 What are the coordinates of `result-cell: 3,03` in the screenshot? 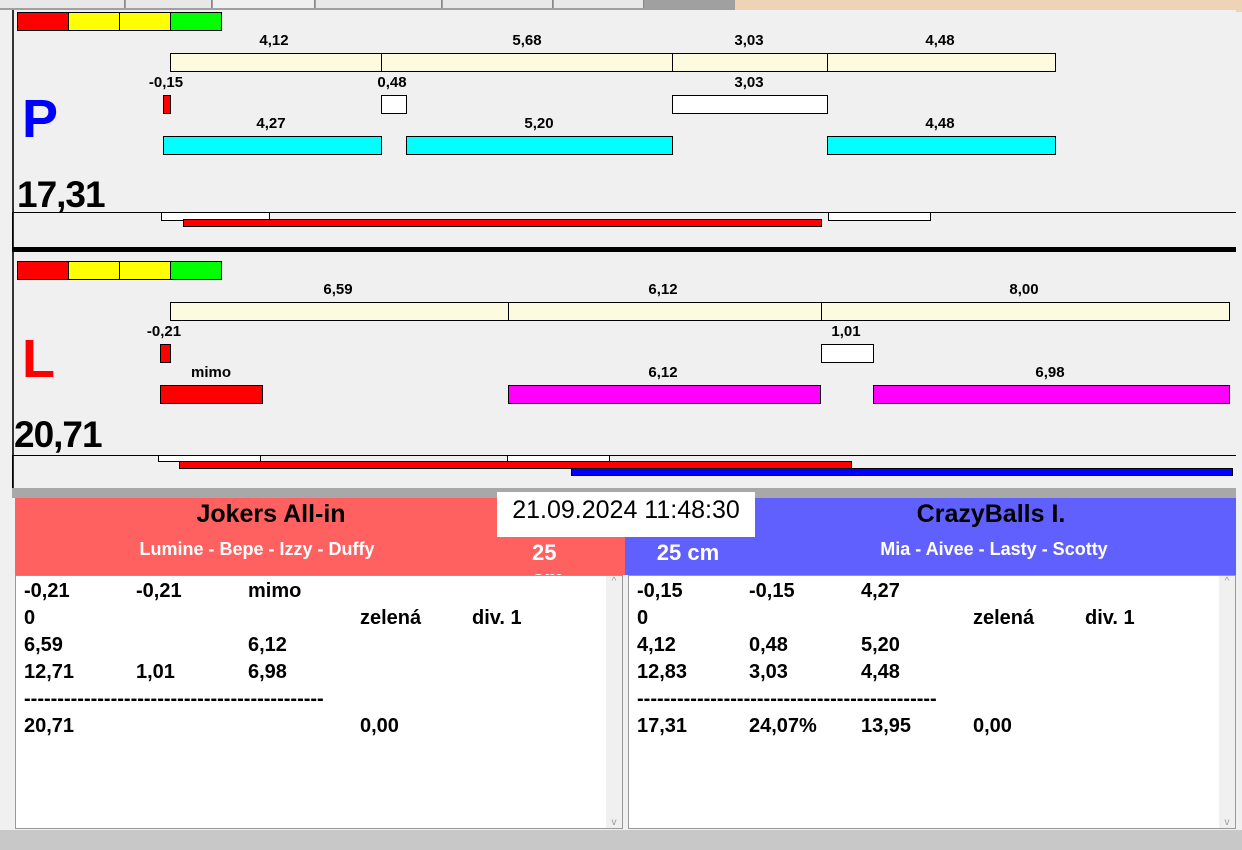 It's located at (768, 672).